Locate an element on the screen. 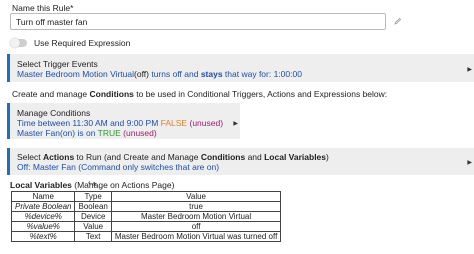 The width and height of the screenshot is (474, 254). variable-value: Master Bedroom Motion Virtual is located at coordinates (196, 216).